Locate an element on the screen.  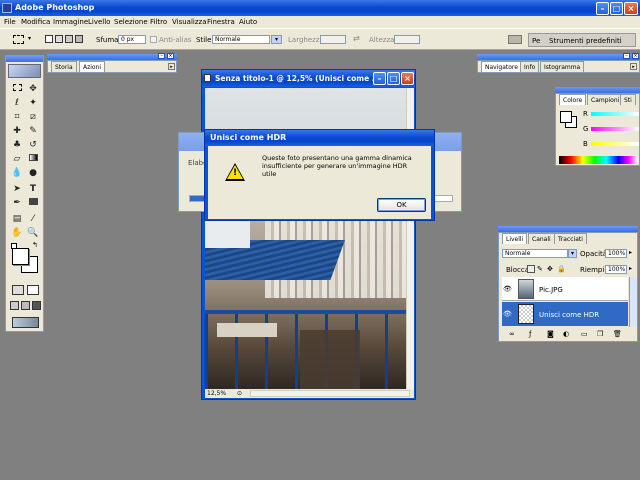
fill-input: 100% is located at coordinates (616, 269).